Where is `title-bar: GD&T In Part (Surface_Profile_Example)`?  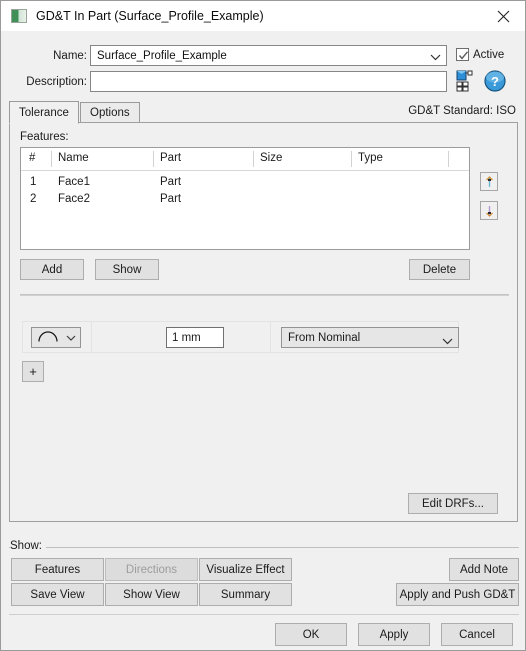
title-bar: GD&T In Part (Surface_Profile_Example) is located at coordinates (263, 16).